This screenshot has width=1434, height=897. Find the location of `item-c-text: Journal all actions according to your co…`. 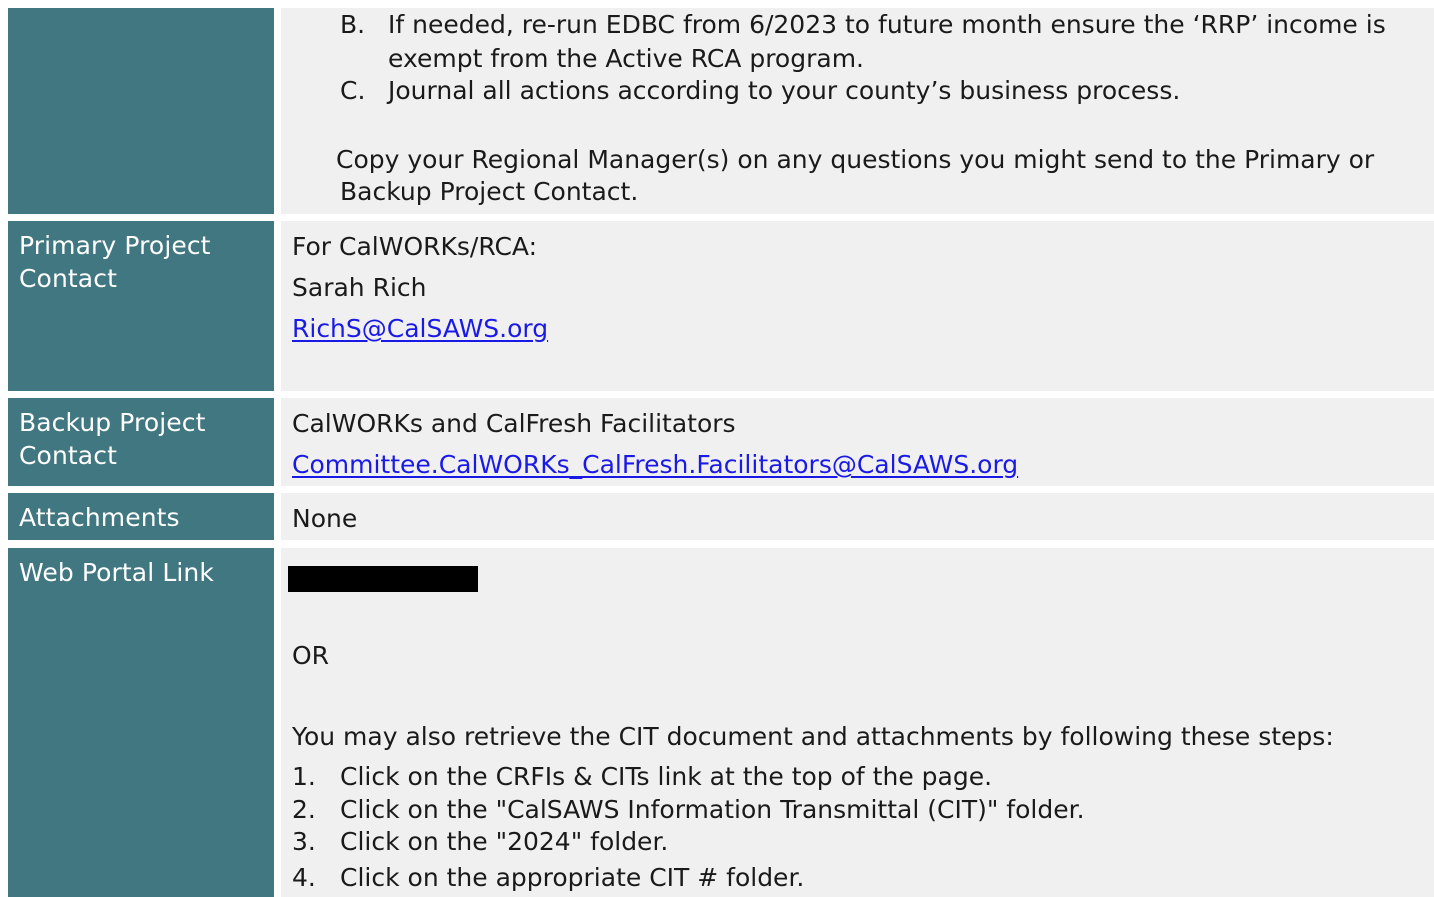

item-c-text: Journal all actions according to your co… is located at coordinates (784, 90).